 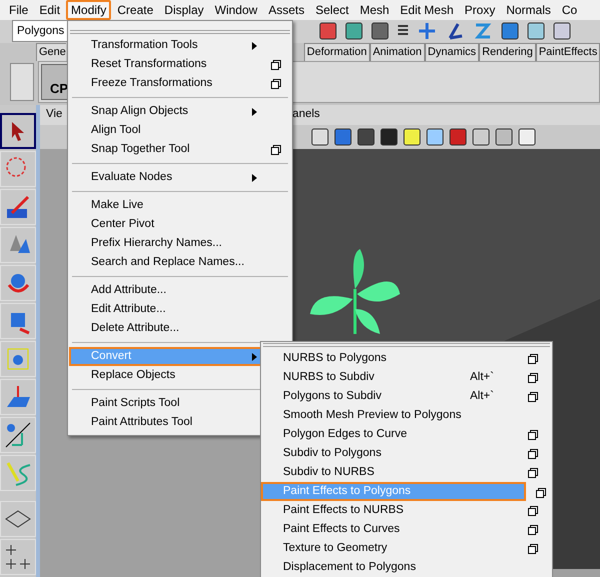 What do you see at coordinates (337, 51) in the screenshot?
I see `shelf-tab: Deformation` at bounding box center [337, 51].